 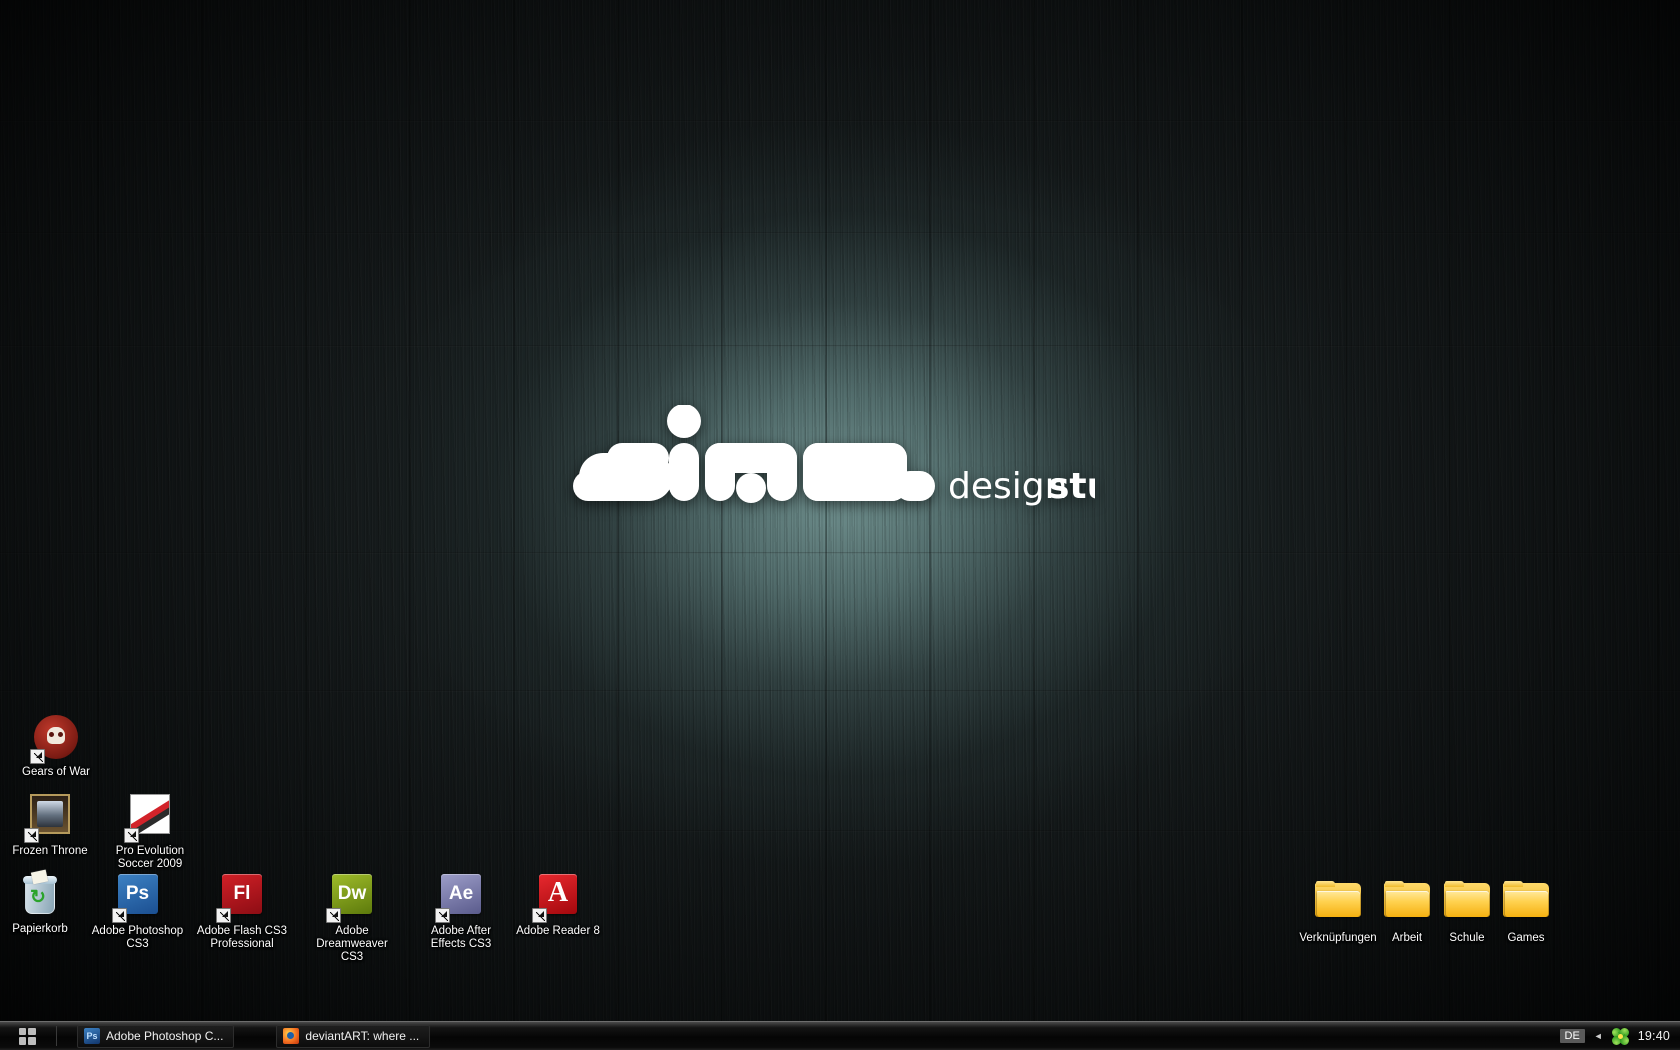 What do you see at coordinates (1654, 1036) in the screenshot?
I see `clock: 19:40` at bounding box center [1654, 1036].